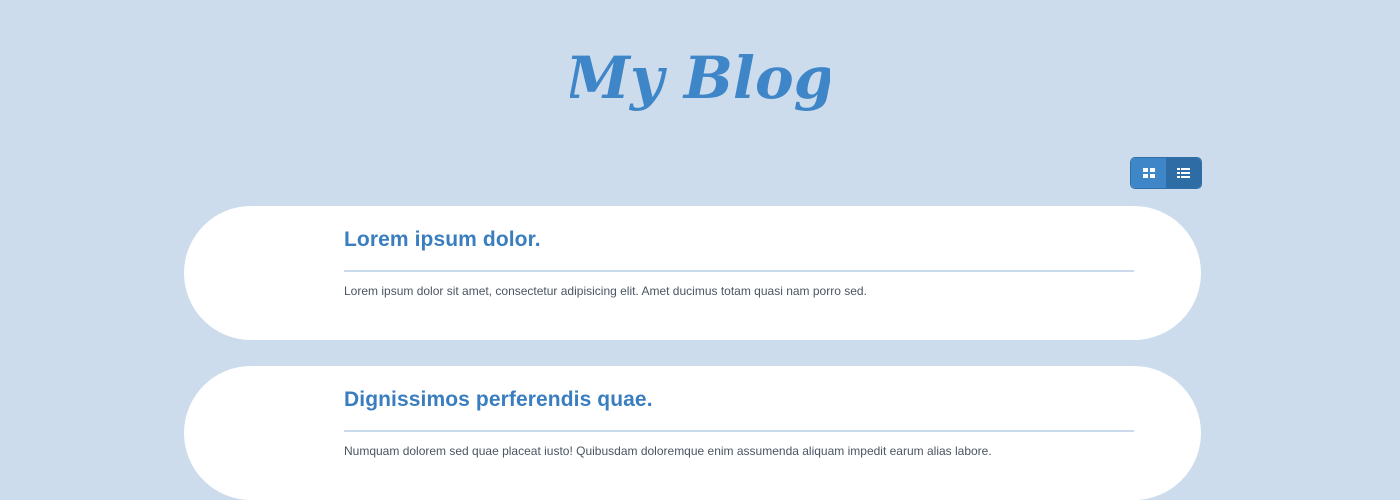 This screenshot has height=500, width=1400. I want to click on post-title: Lorem ipsum dolor., so click(442, 240).